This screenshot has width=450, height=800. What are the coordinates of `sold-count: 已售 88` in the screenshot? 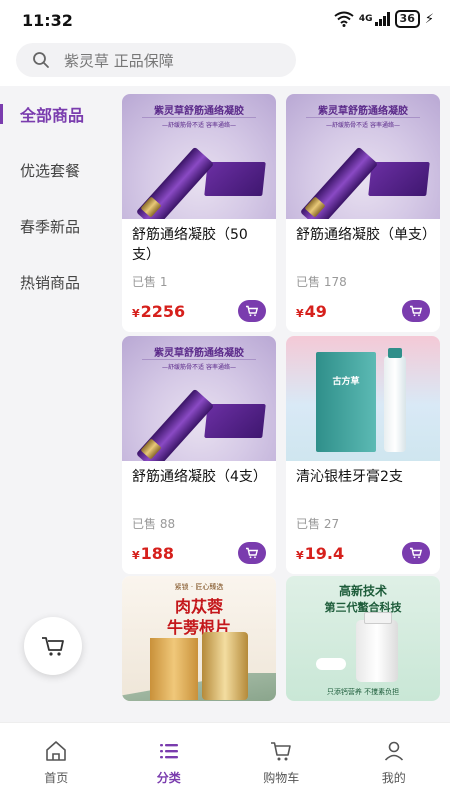 It's located at (154, 524).